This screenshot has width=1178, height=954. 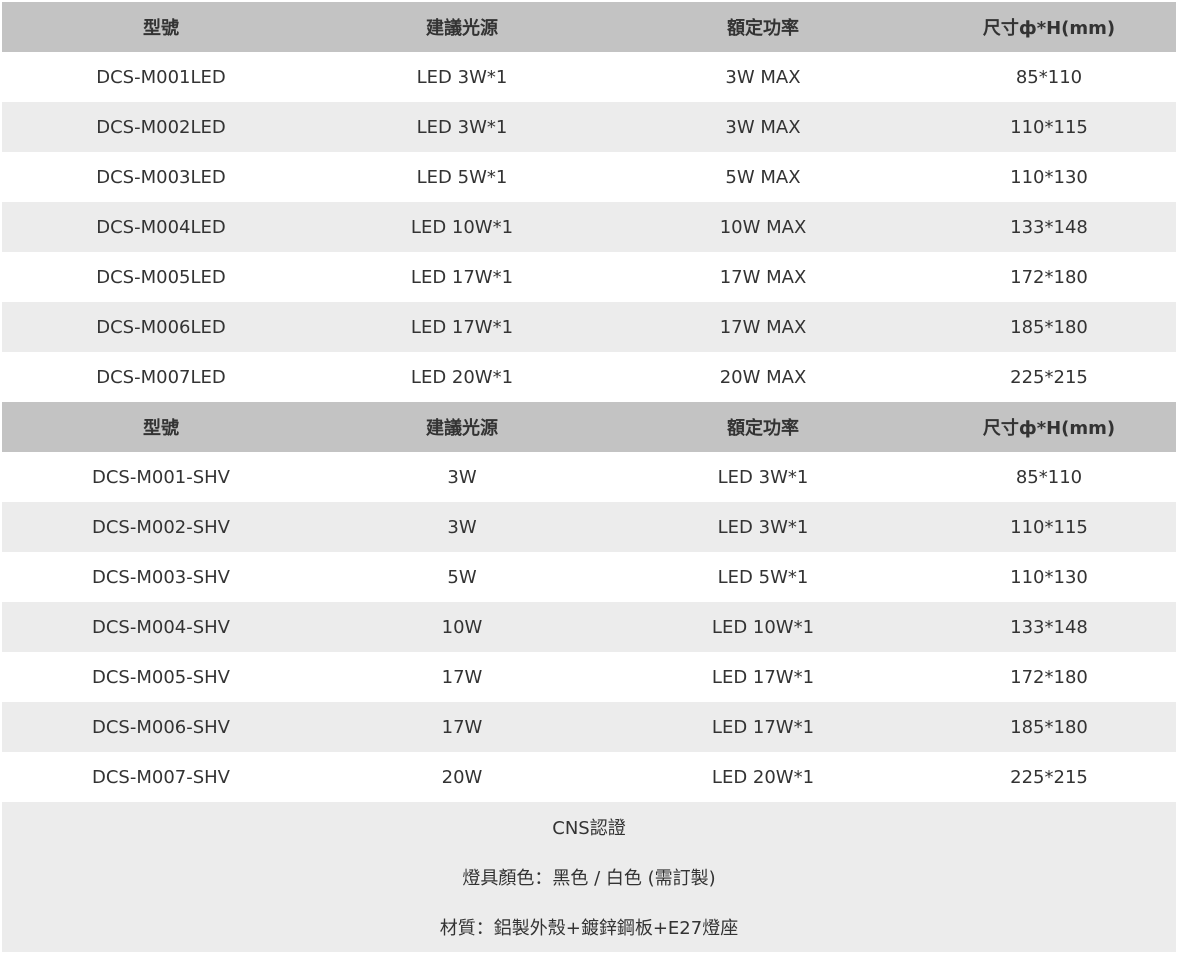 I want to click on table-row: DCS-M005LED LED 17W*1 17W MAX 172*180, so click(x=589, y=277).